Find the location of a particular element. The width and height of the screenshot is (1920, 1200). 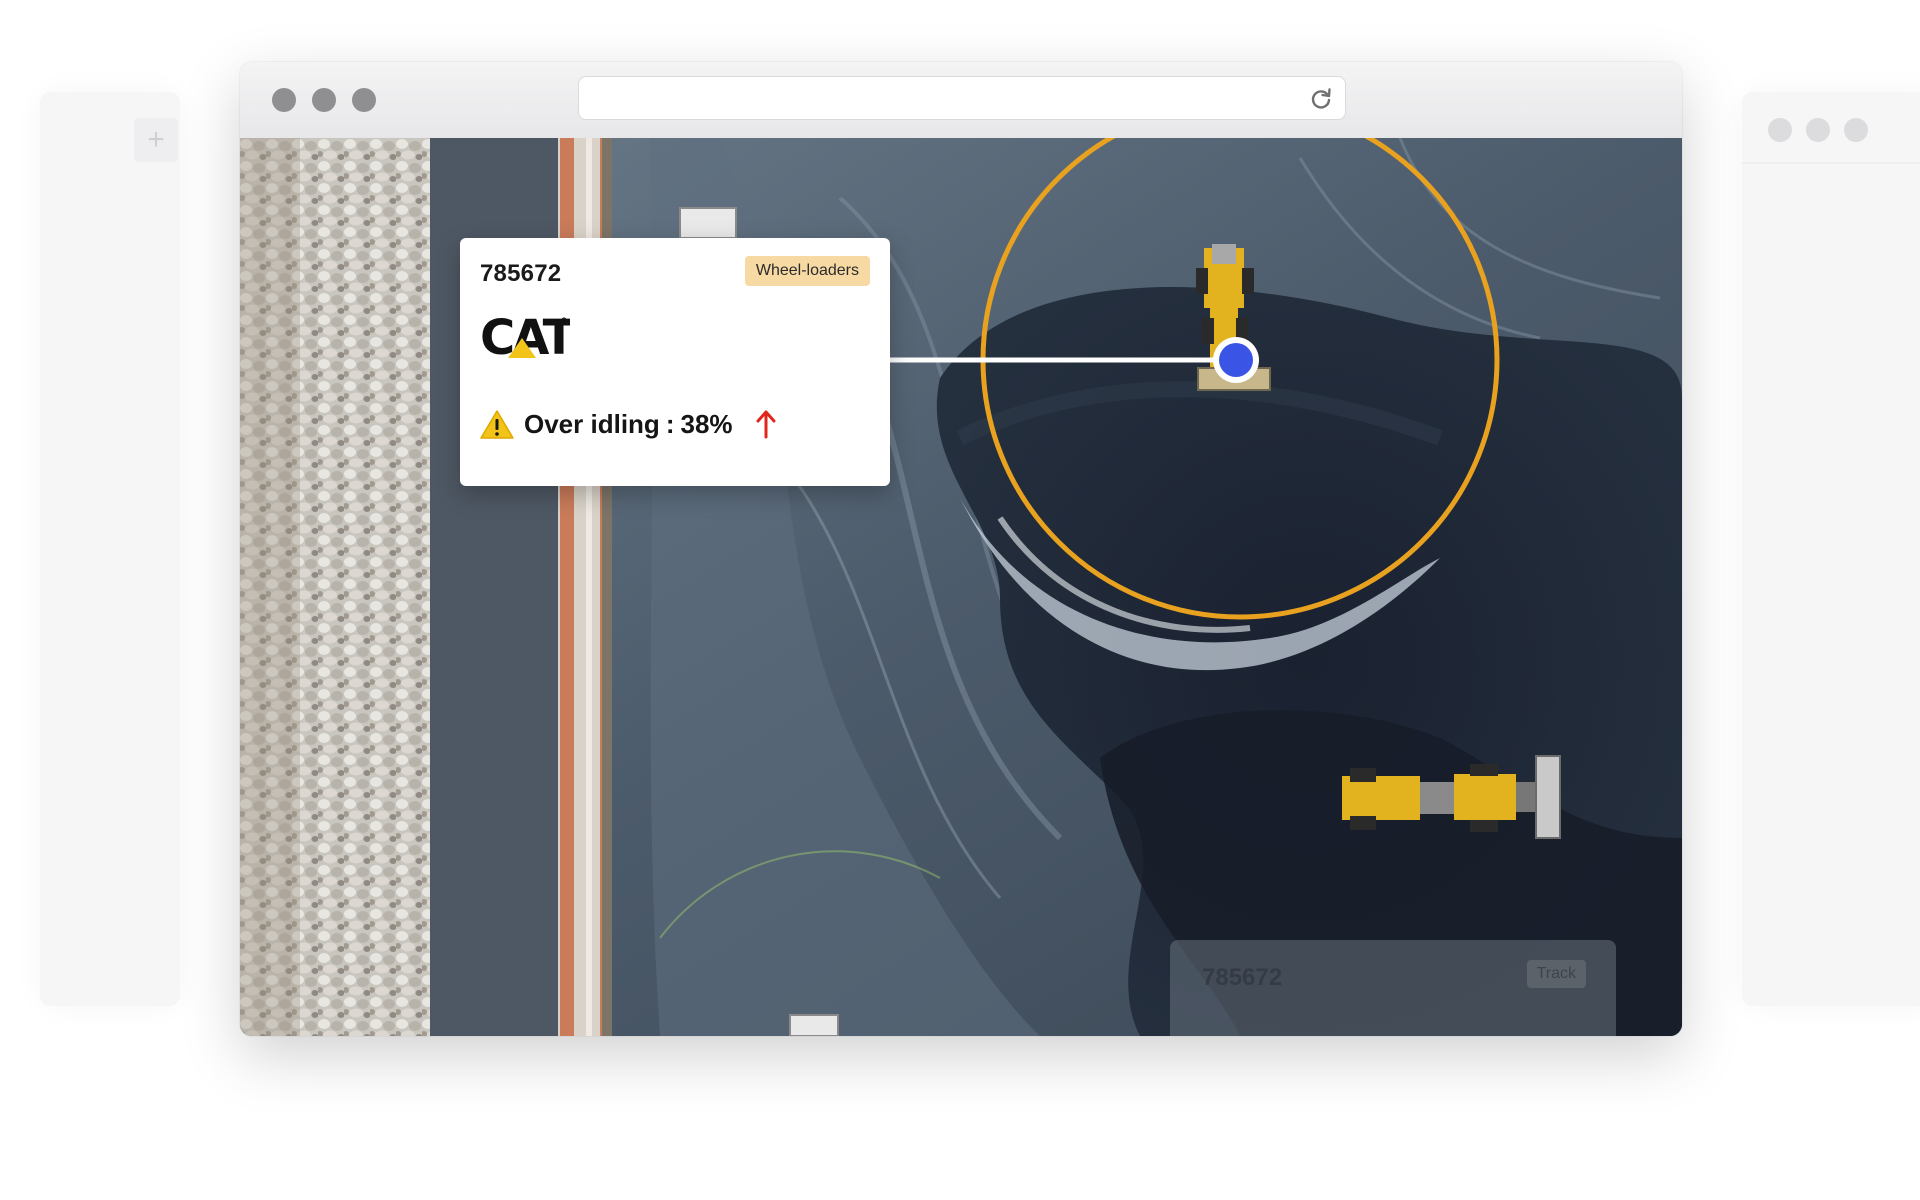

reload-icon is located at coordinates (1321, 99).